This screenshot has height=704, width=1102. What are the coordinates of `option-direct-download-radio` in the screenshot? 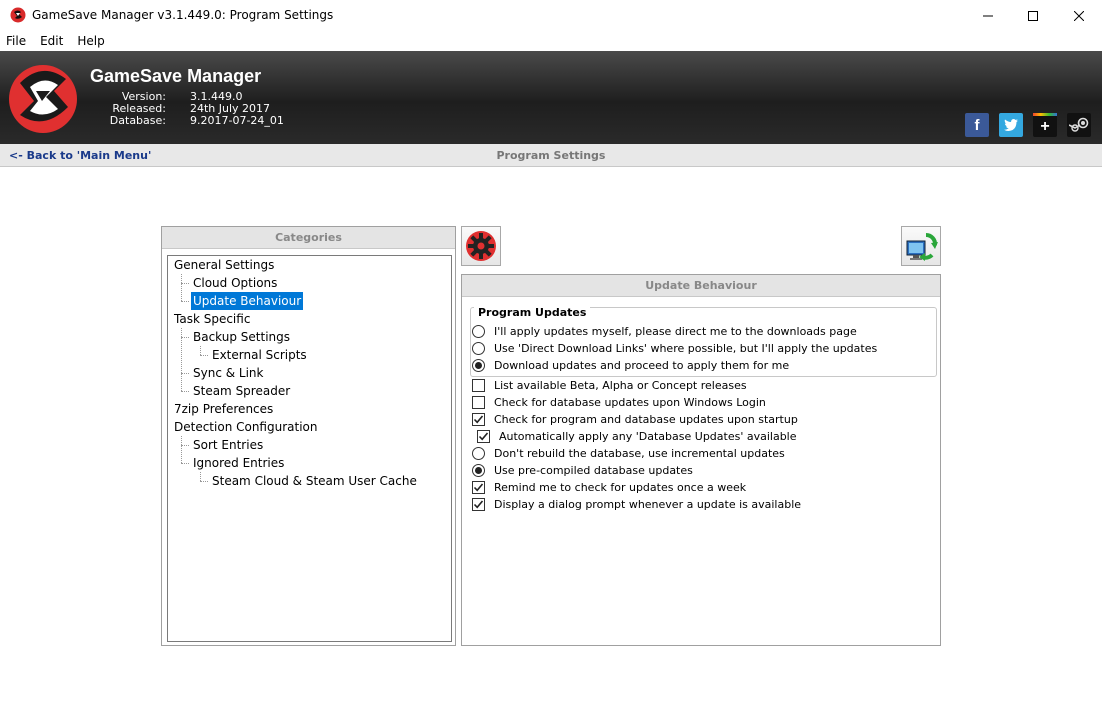 It's located at (478, 348).